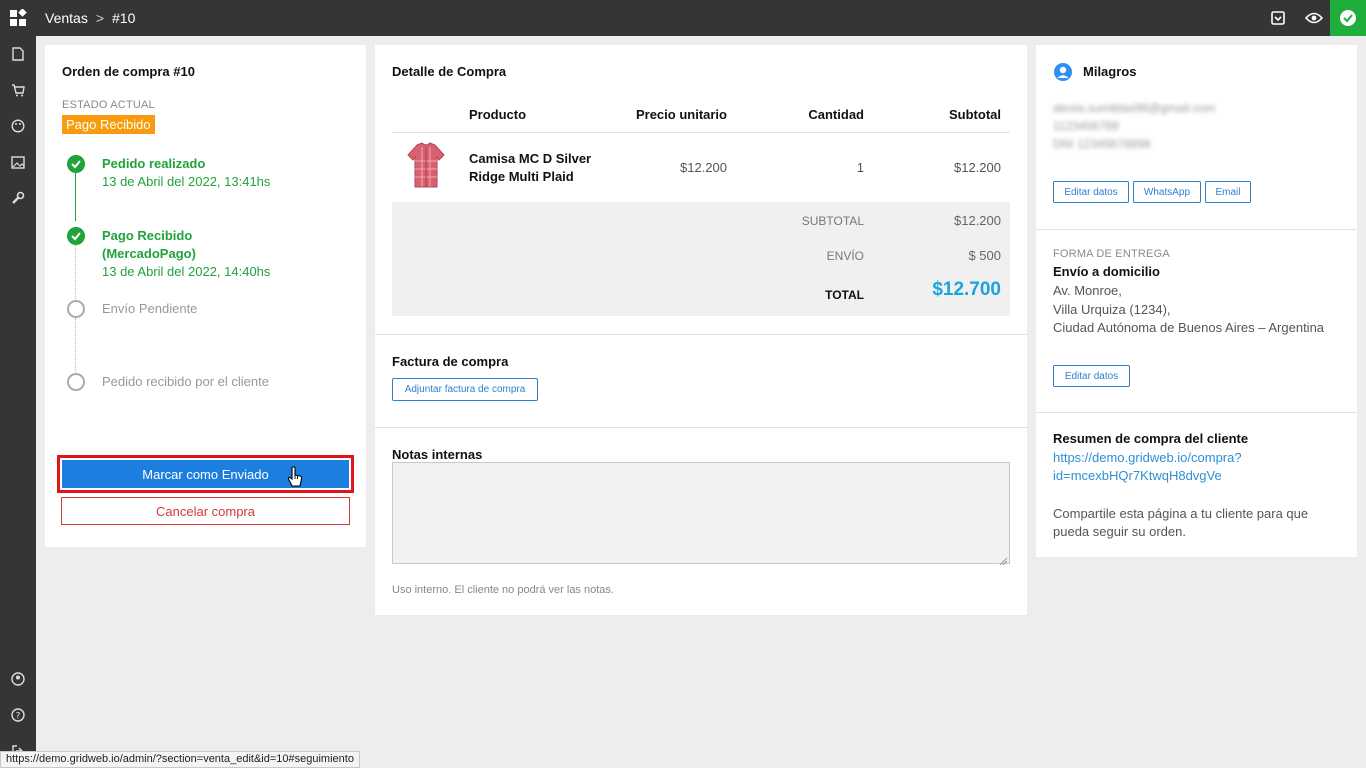 The image size is (1366, 768). Describe the element at coordinates (701, 132) in the screenshot. I see `table-divider` at that location.